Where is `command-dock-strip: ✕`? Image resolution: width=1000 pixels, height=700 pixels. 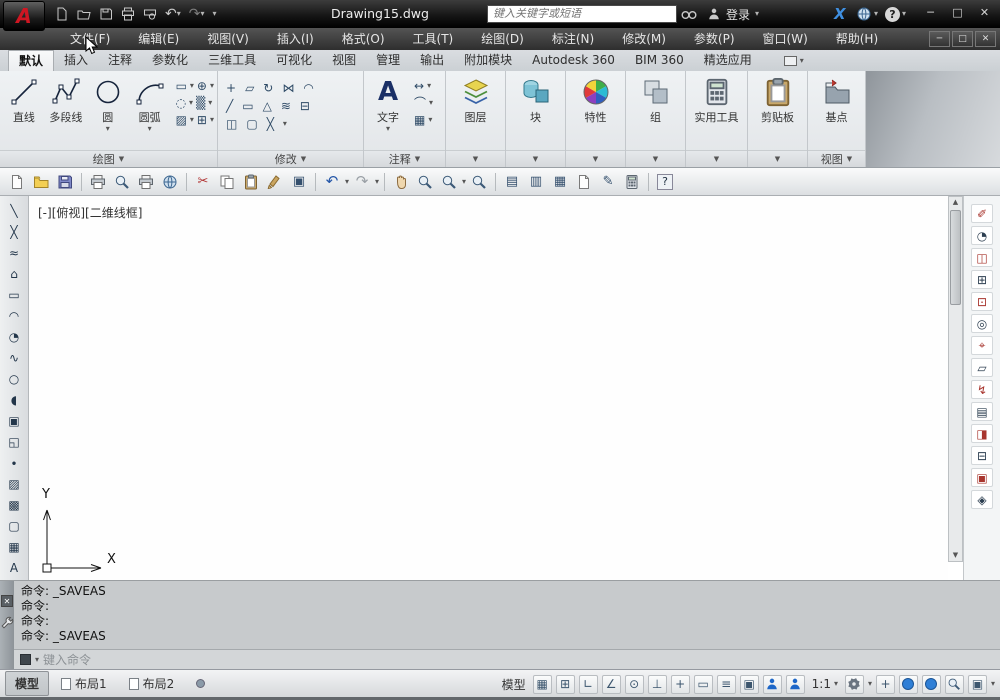 command-dock-strip: ✕ is located at coordinates (7, 625).